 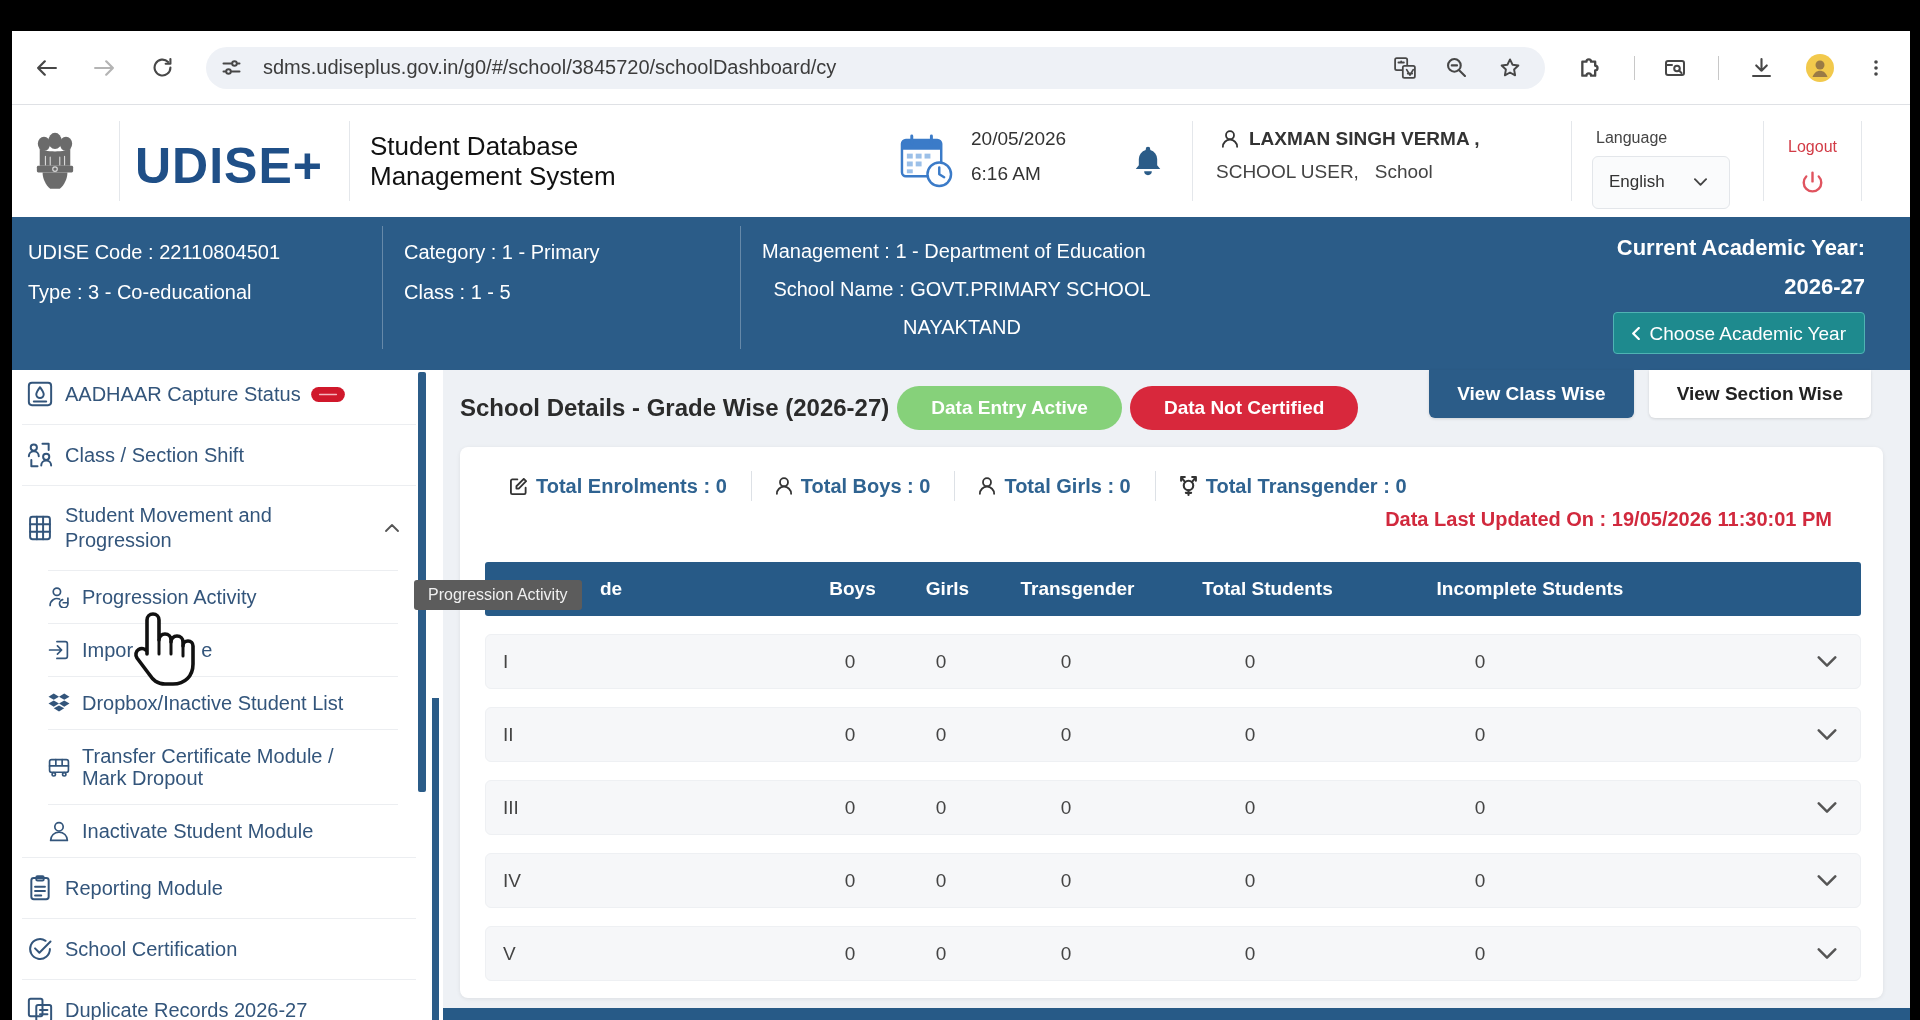 I want to click on column-header: Incomplete Students, so click(x=1530, y=589).